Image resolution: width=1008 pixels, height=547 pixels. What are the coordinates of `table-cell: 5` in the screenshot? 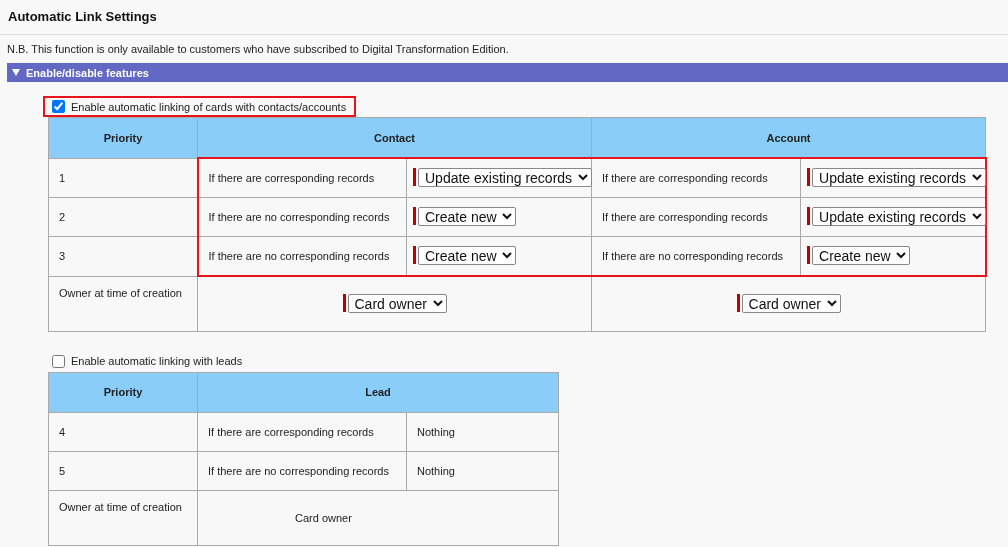 It's located at (123, 470).